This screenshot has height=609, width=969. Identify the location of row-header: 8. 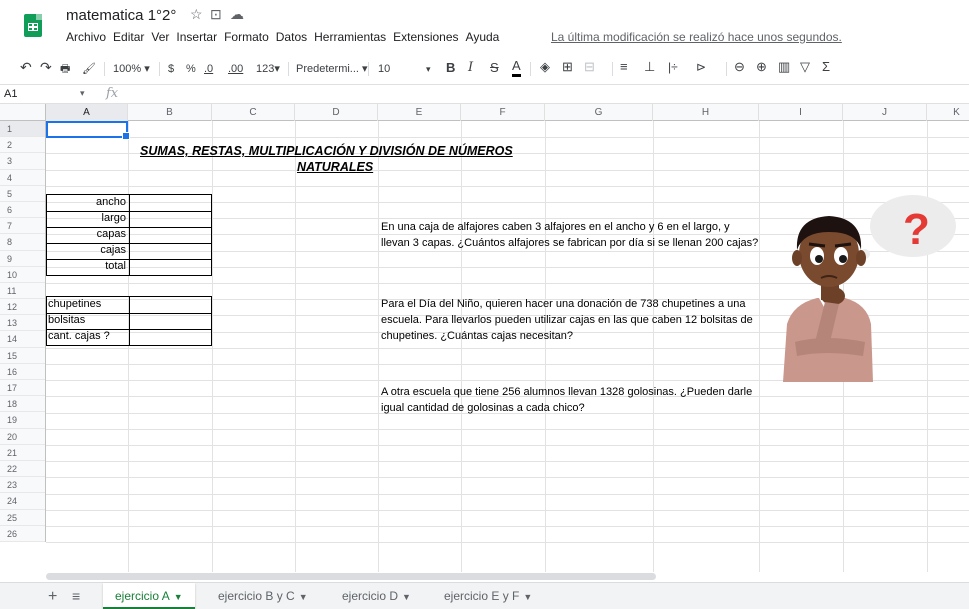
(22, 242).